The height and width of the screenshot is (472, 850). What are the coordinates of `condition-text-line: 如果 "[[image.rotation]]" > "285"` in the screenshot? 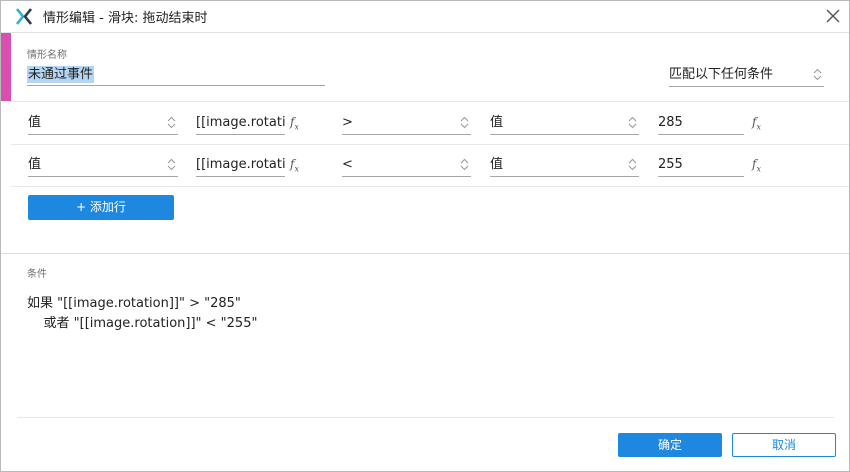 It's located at (134, 303).